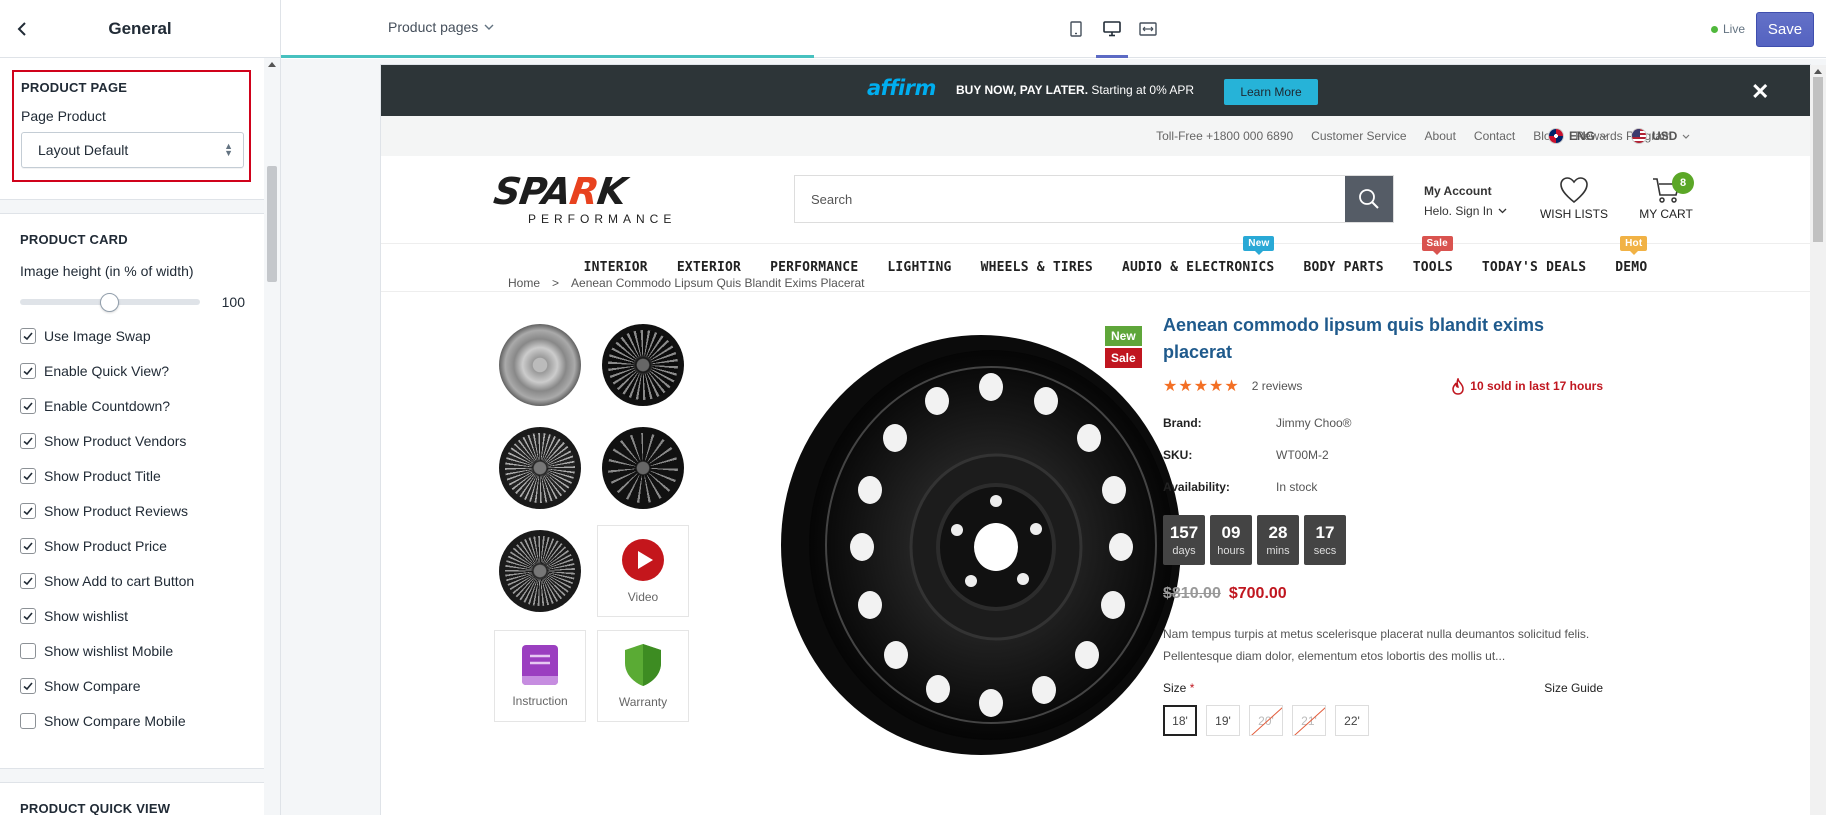 The height and width of the screenshot is (815, 1826). Describe the element at coordinates (1734, 29) in the screenshot. I see `status-label: Live` at that location.